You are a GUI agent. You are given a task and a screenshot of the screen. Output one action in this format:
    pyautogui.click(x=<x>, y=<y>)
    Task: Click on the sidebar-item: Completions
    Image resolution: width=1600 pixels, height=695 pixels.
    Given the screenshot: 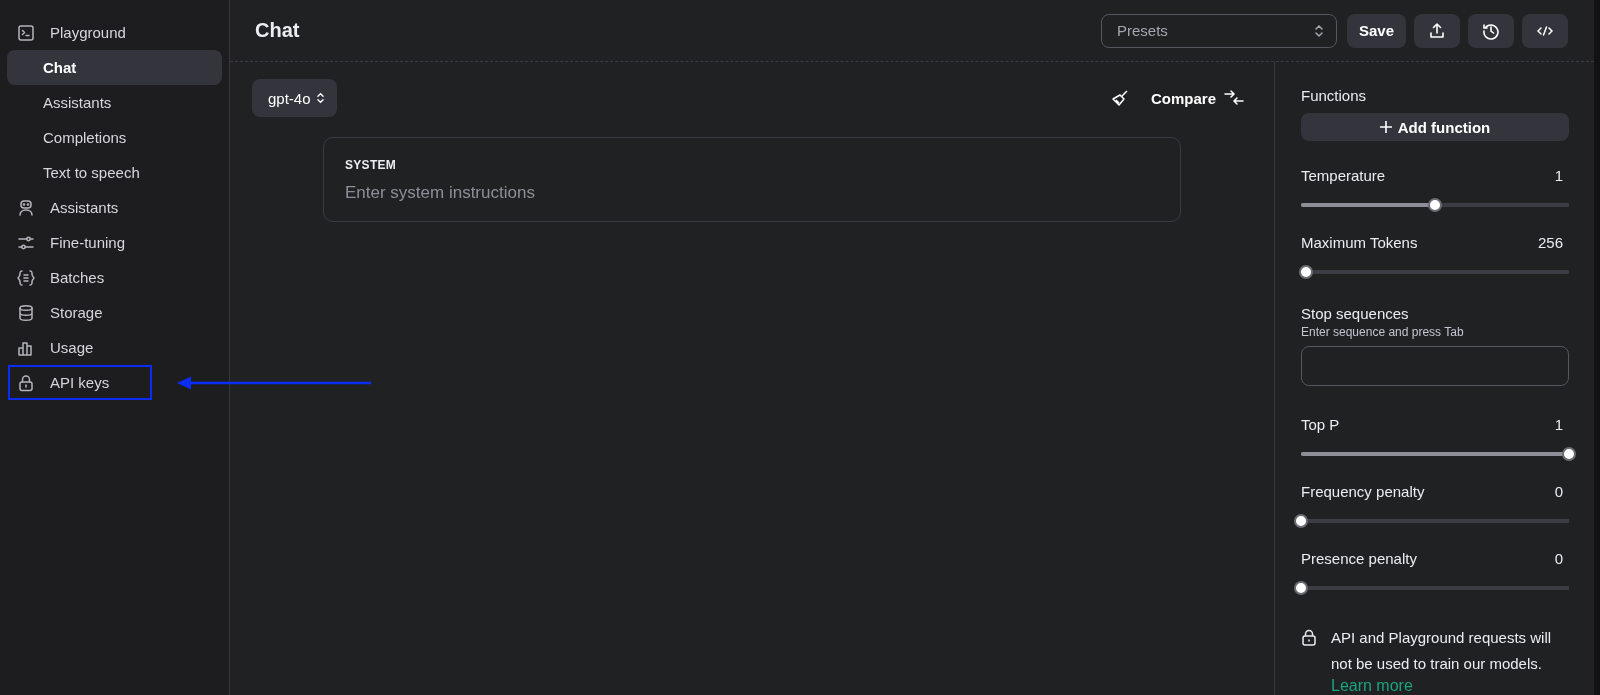 What is the action you would take?
    pyautogui.click(x=114, y=137)
    